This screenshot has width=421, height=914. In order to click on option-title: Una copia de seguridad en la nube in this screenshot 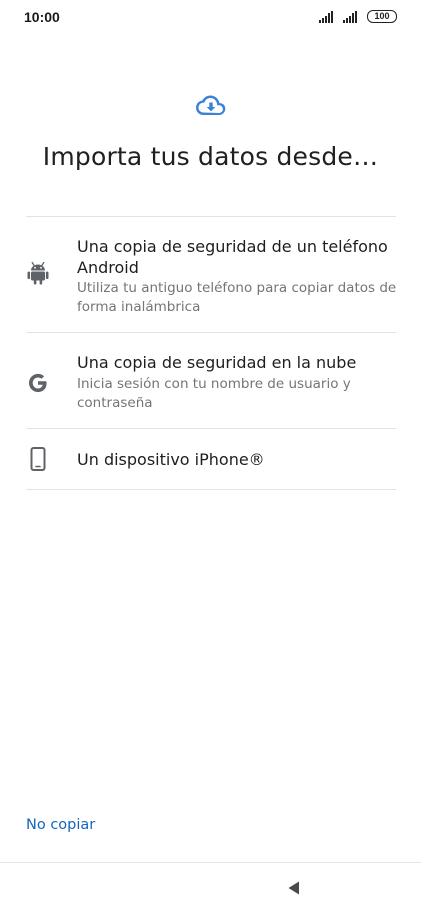, I will do `click(217, 362)`.